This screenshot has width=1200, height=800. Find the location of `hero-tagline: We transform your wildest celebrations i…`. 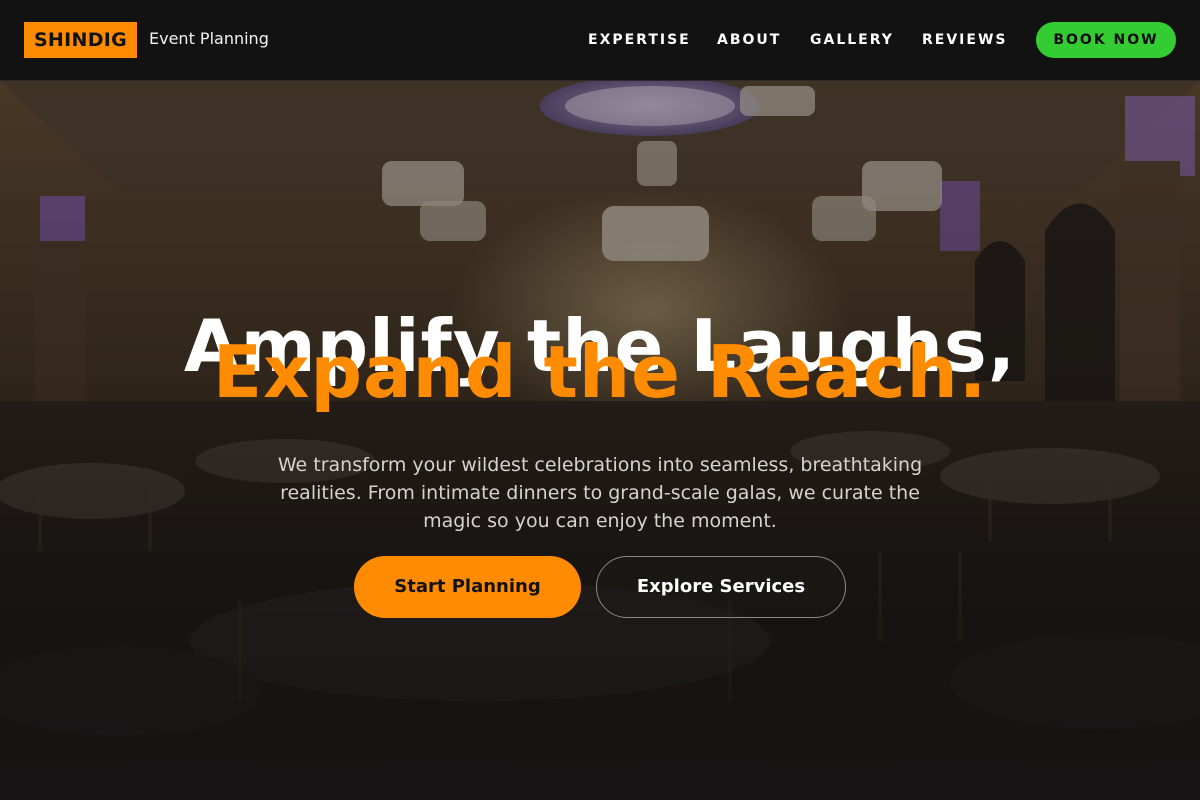

hero-tagline: We transform your wildest celebrations i… is located at coordinates (600, 493).